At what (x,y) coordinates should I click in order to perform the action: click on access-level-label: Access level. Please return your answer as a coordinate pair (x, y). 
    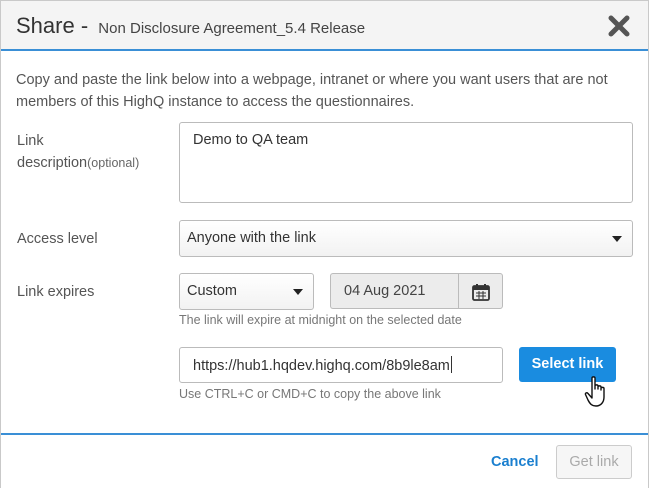
    Looking at the image, I should click on (57, 239).